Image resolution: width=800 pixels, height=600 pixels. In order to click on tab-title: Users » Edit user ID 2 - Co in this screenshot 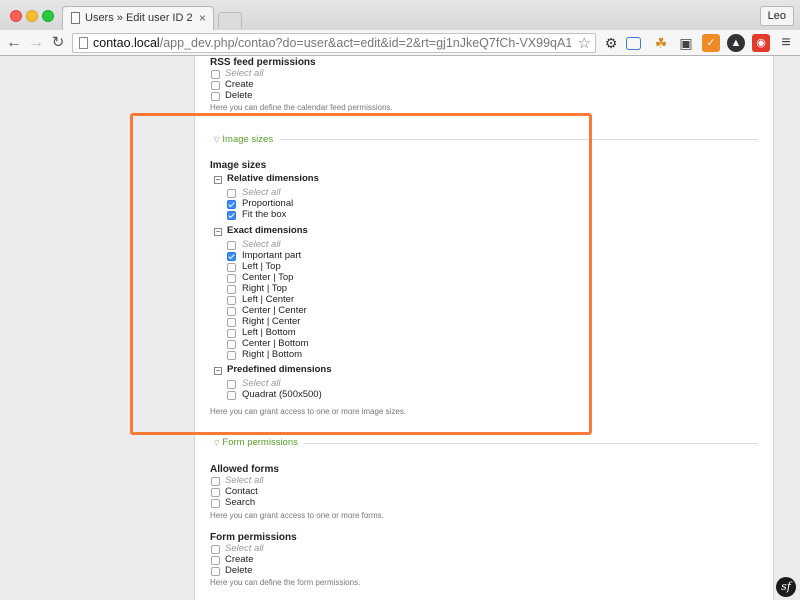, I will do `click(139, 18)`.